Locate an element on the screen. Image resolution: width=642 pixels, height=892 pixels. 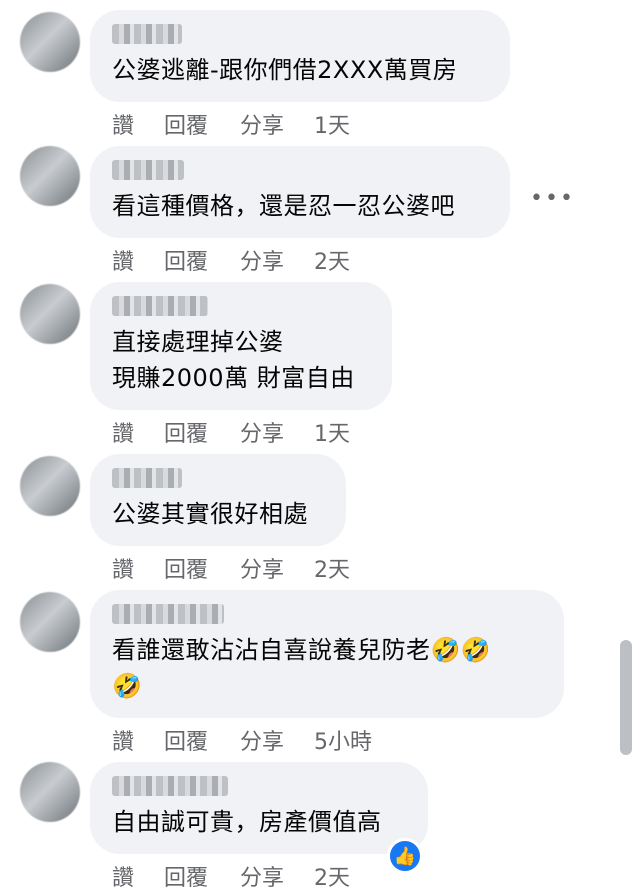
comment-bubble: 公婆其實很好相處 is located at coordinates (218, 500).